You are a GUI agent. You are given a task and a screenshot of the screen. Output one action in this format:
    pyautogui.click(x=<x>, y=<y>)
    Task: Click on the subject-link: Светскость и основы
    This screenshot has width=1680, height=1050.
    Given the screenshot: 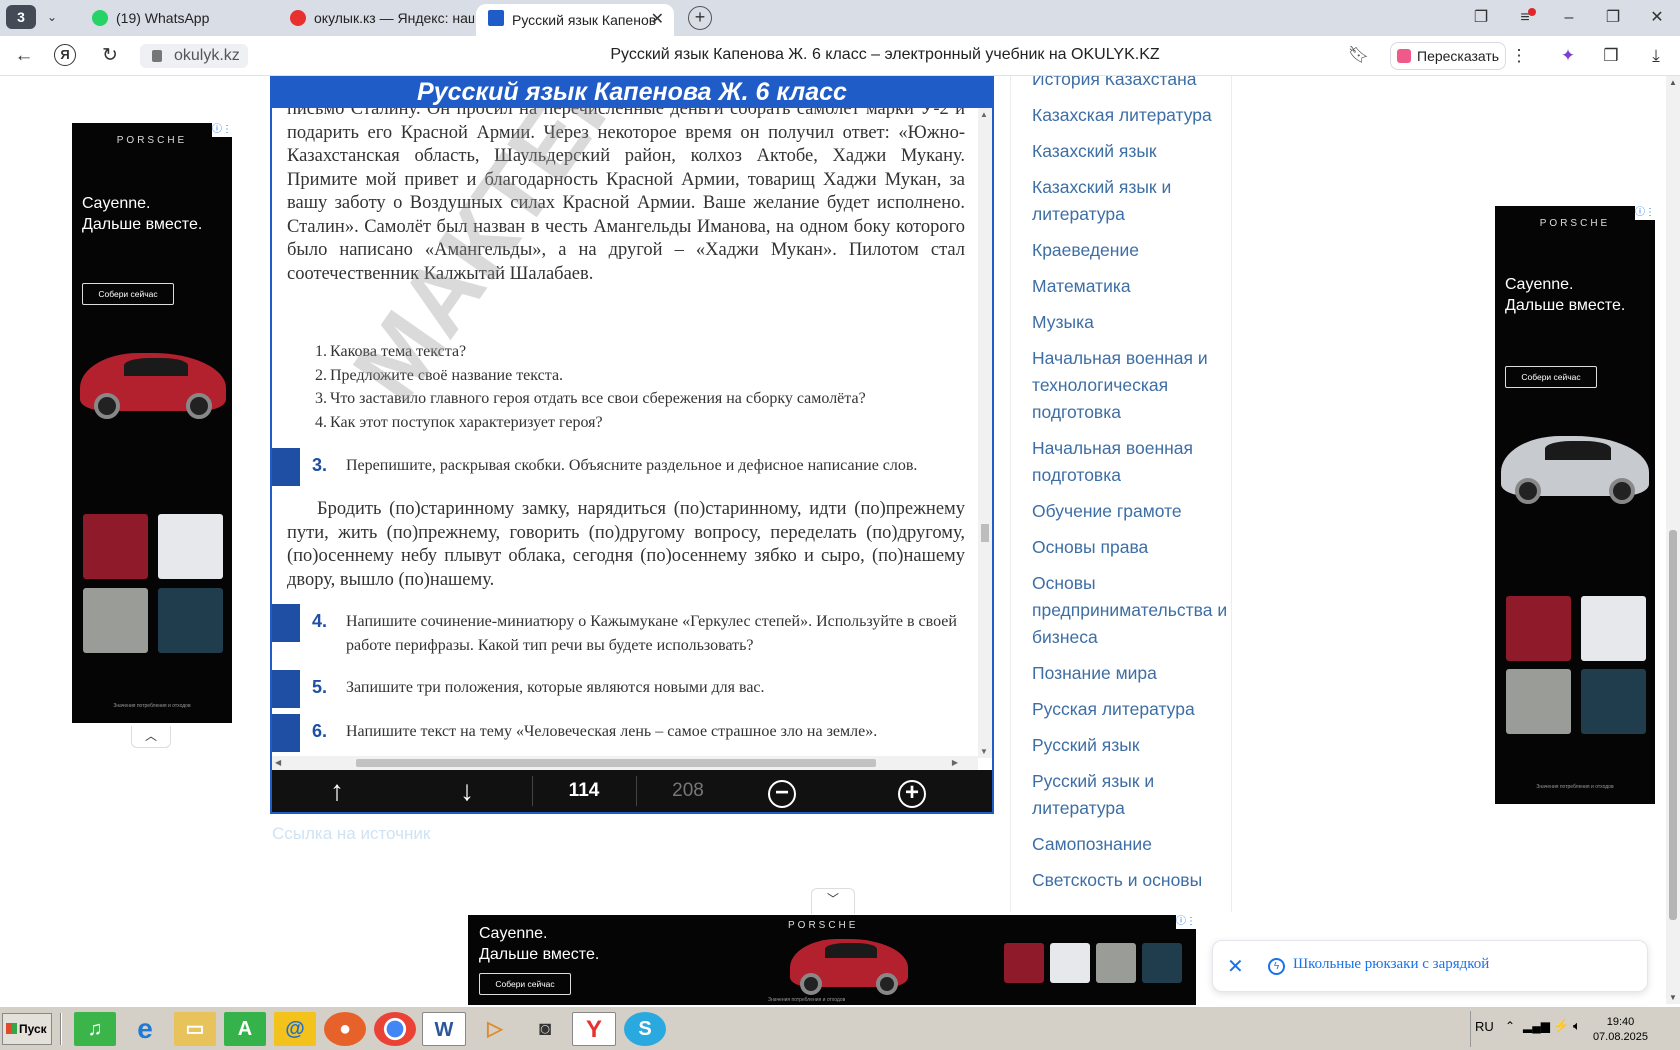 What is the action you would take?
    pyautogui.click(x=1130, y=880)
    